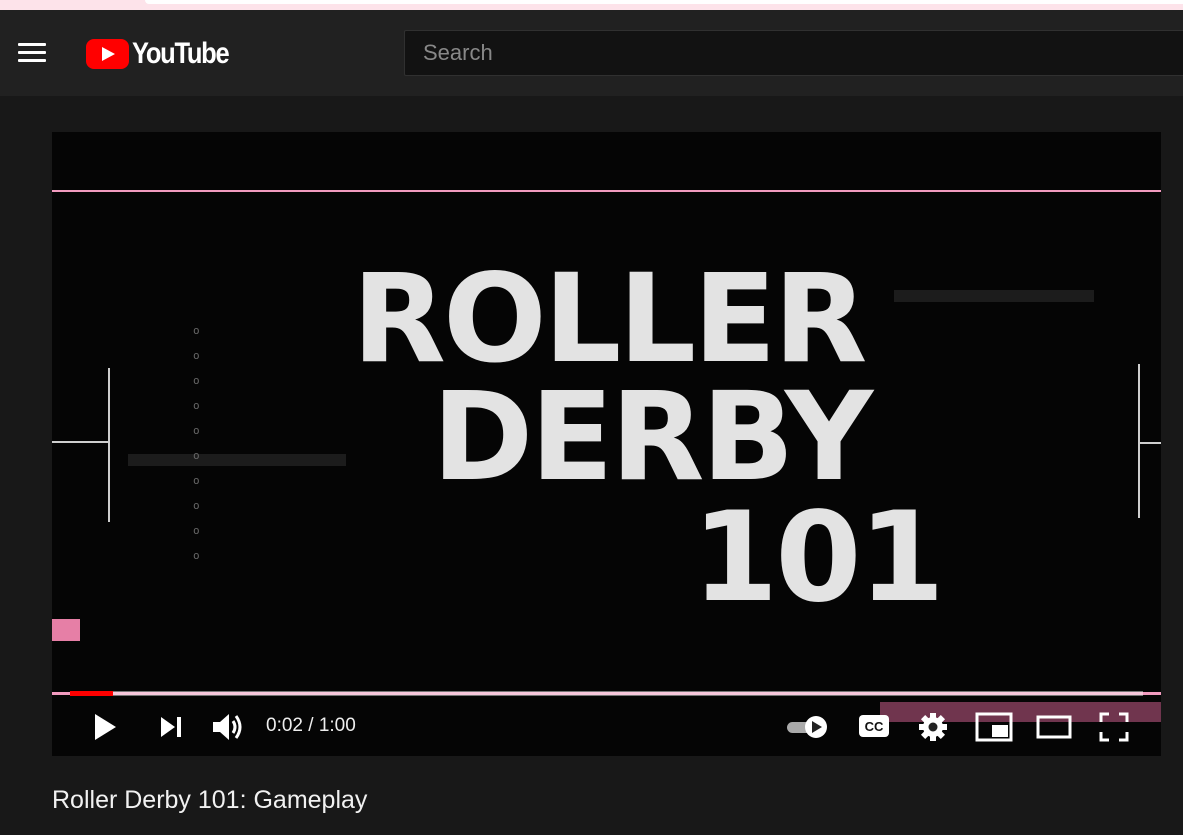 This screenshot has width=1183, height=835. I want to click on cc-icon: CC, so click(874, 726).